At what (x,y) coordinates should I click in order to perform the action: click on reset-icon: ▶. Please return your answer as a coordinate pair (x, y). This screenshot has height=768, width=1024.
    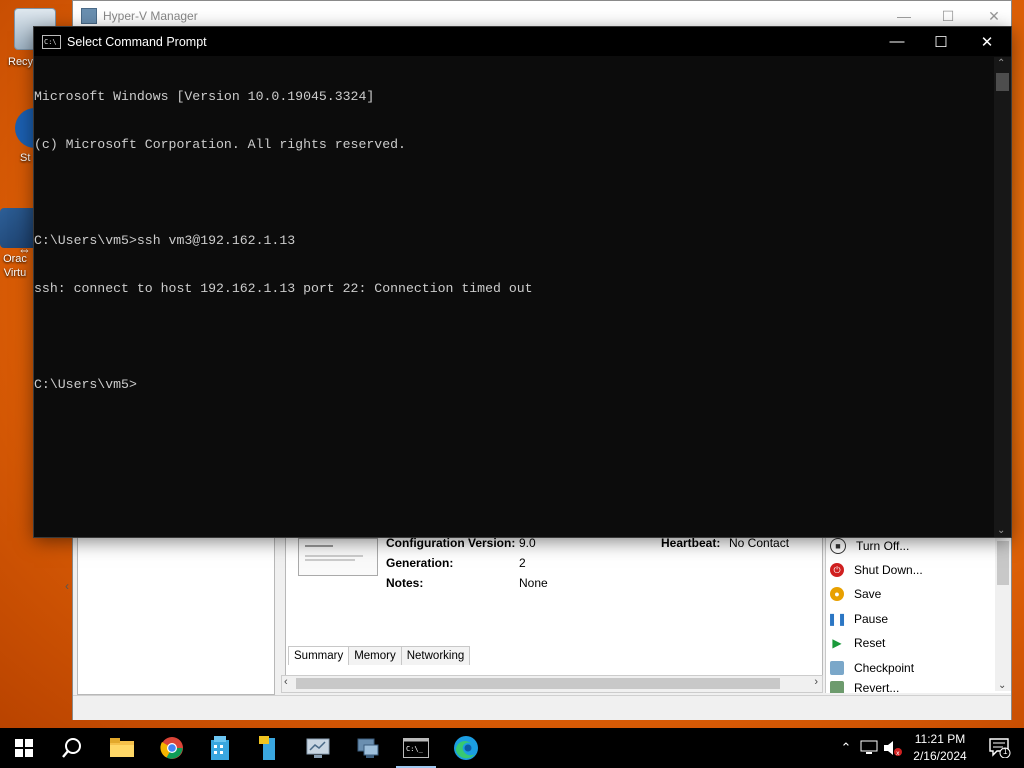
    Looking at the image, I should click on (837, 643).